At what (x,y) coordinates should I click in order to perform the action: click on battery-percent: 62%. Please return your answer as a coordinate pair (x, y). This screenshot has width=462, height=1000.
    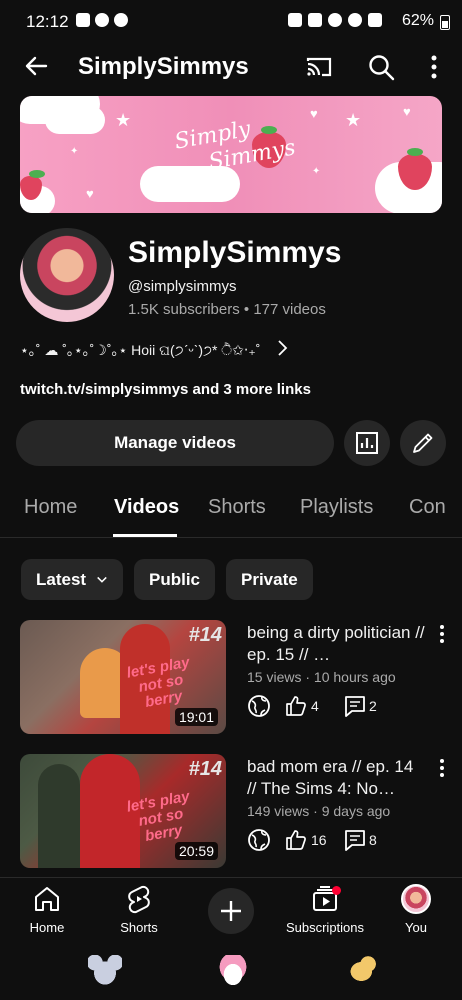
    Looking at the image, I should click on (417, 20).